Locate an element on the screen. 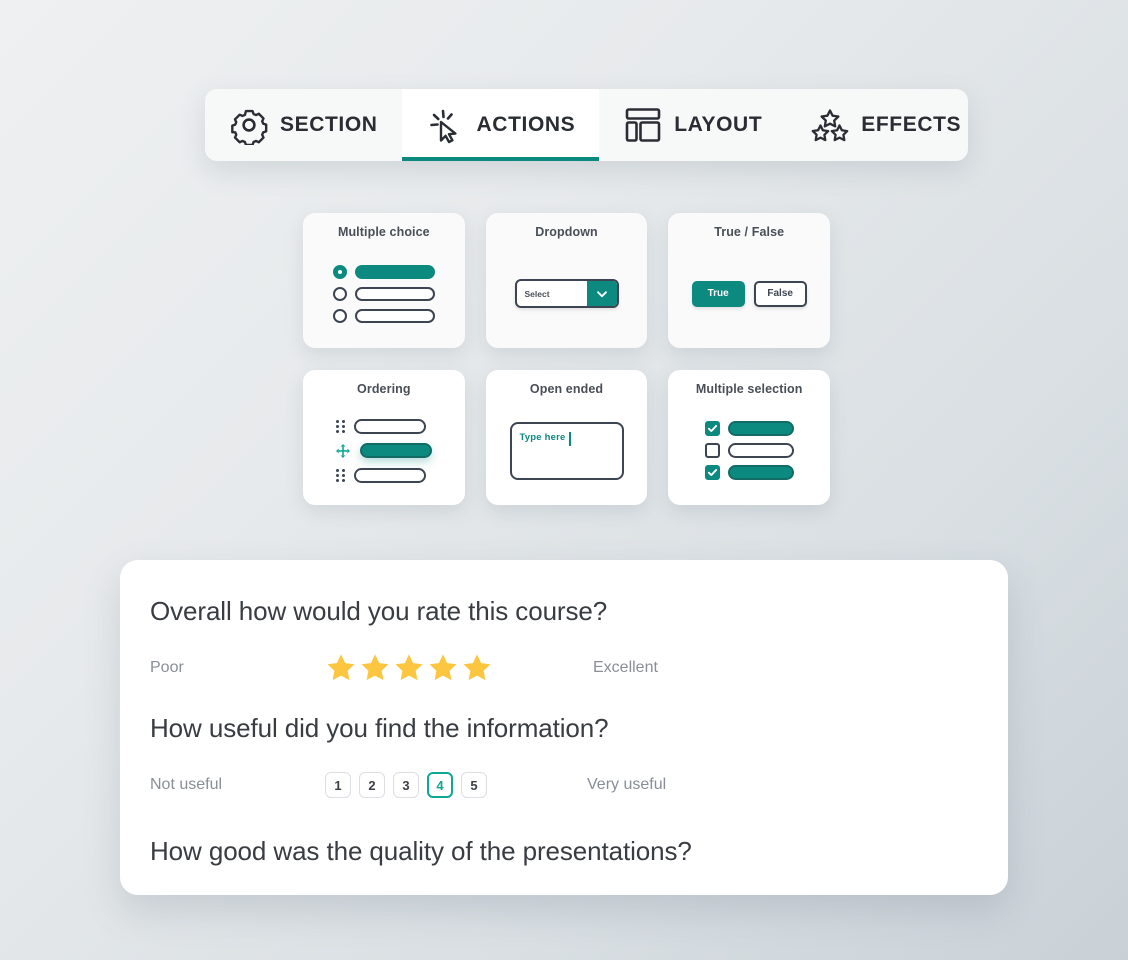 This screenshot has height=960, width=1128. checkbox-empty-icon is located at coordinates (712, 450).